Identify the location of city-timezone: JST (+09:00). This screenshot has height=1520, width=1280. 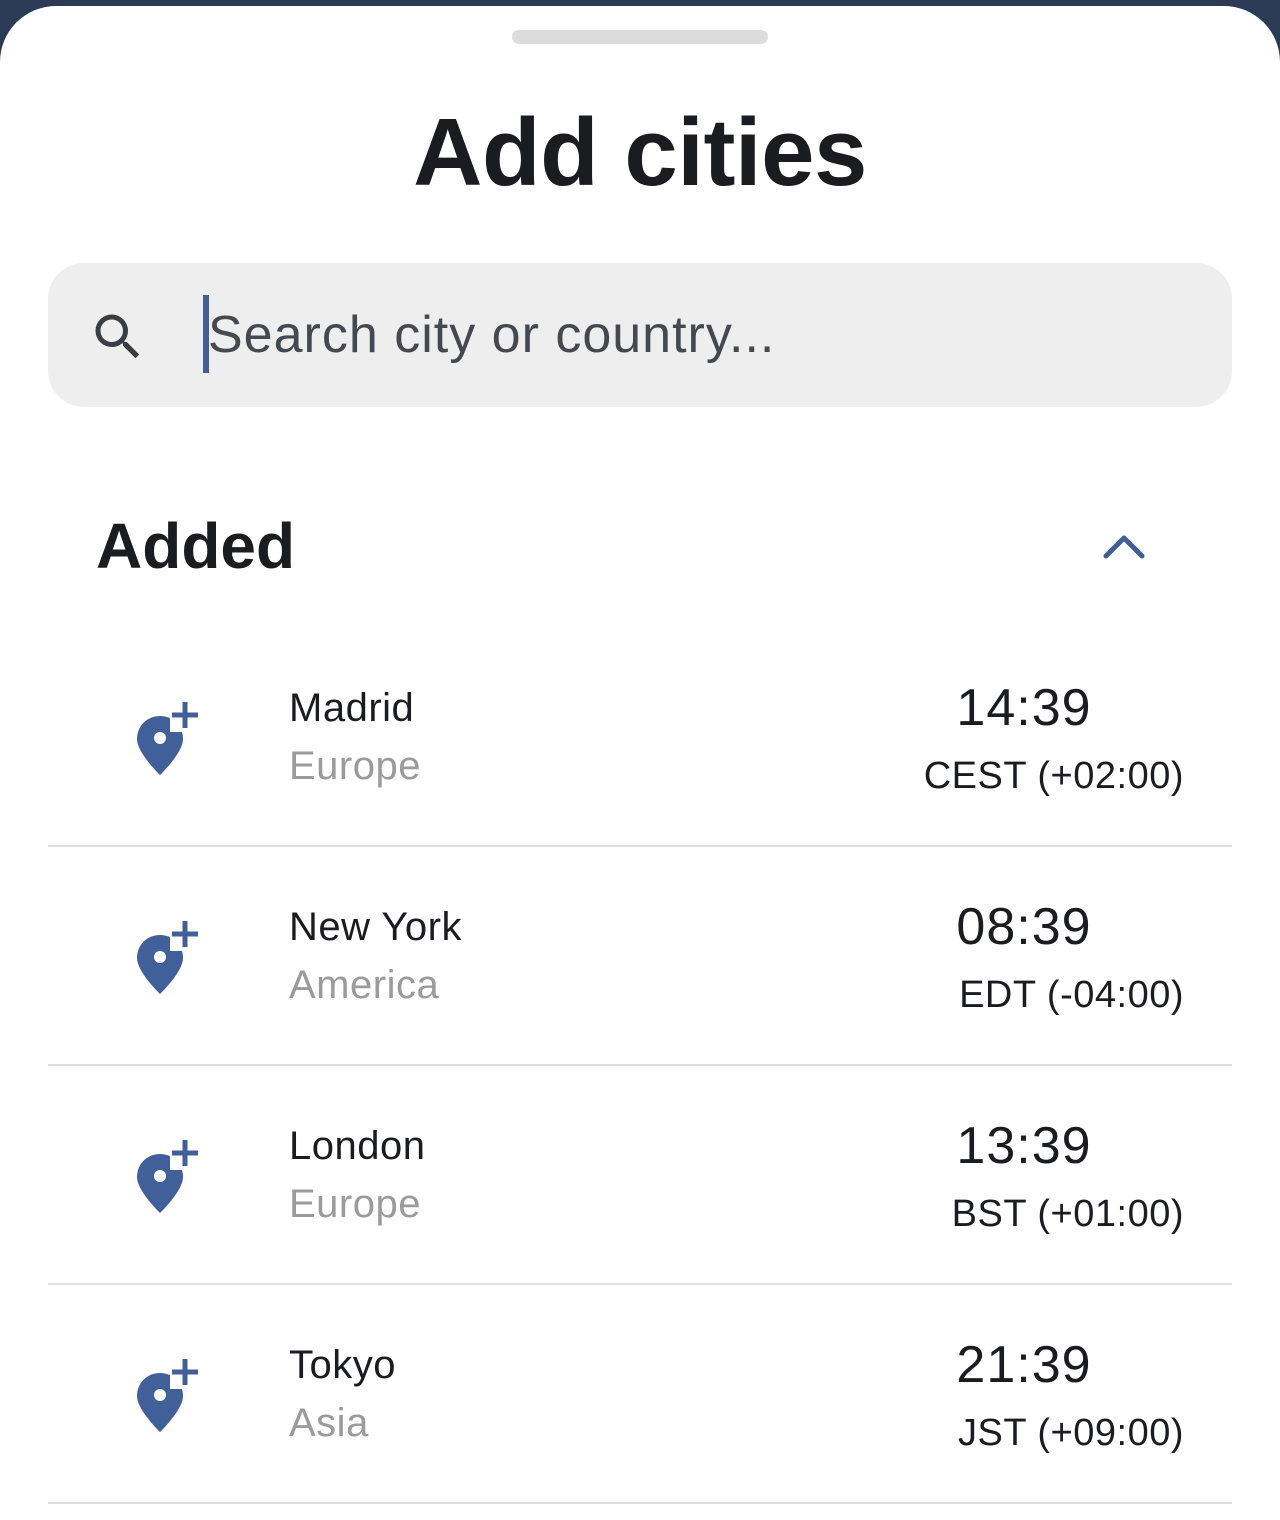
(1070, 1433).